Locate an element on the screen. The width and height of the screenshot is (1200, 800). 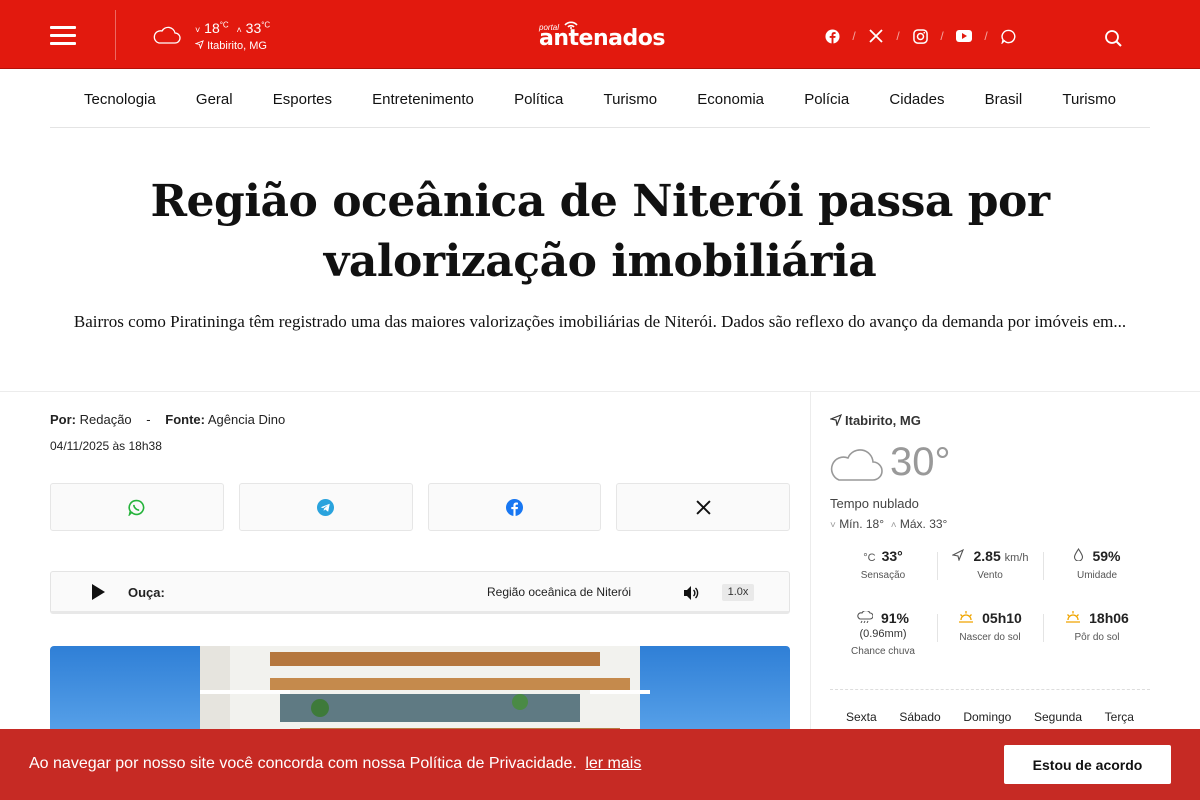
playback-speed-button: 1.0x is located at coordinates (738, 592).